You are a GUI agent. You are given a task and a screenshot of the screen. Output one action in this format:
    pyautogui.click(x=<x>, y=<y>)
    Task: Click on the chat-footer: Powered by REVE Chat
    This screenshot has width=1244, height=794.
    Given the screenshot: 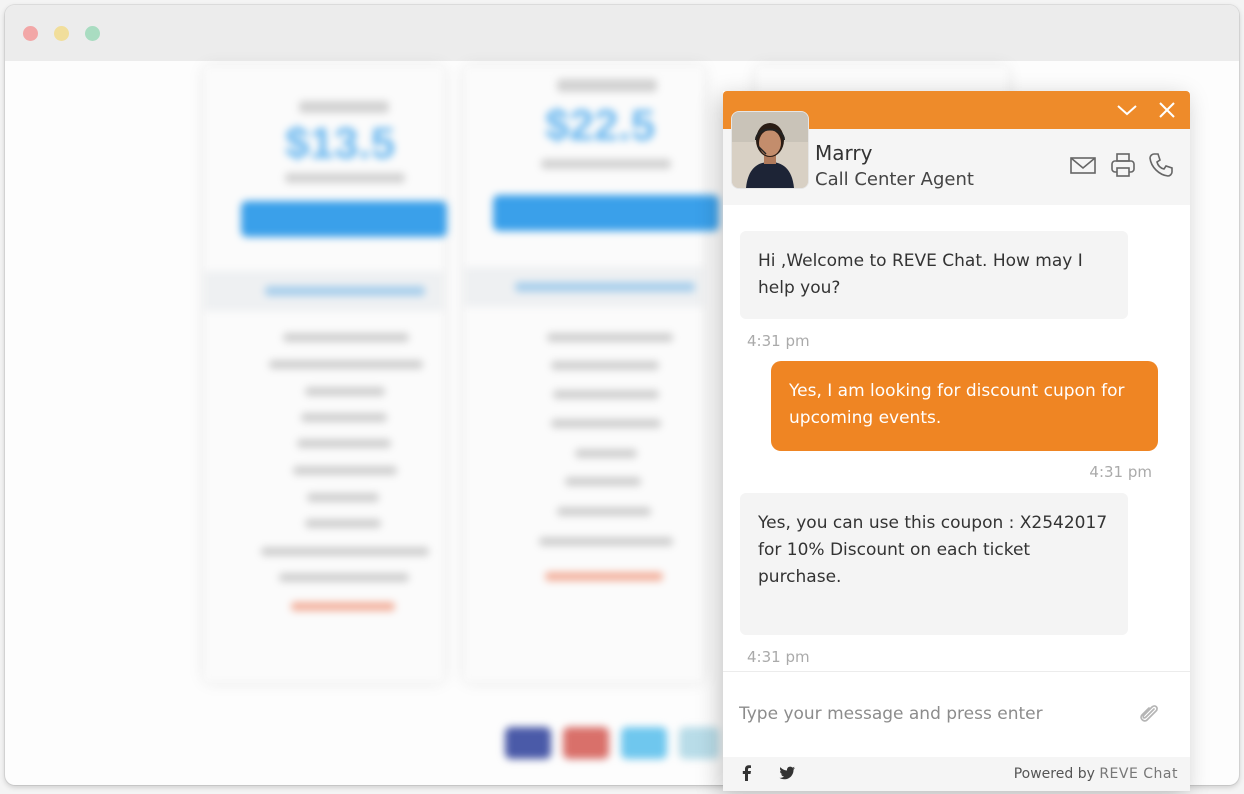 What is the action you would take?
    pyautogui.click(x=956, y=774)
    